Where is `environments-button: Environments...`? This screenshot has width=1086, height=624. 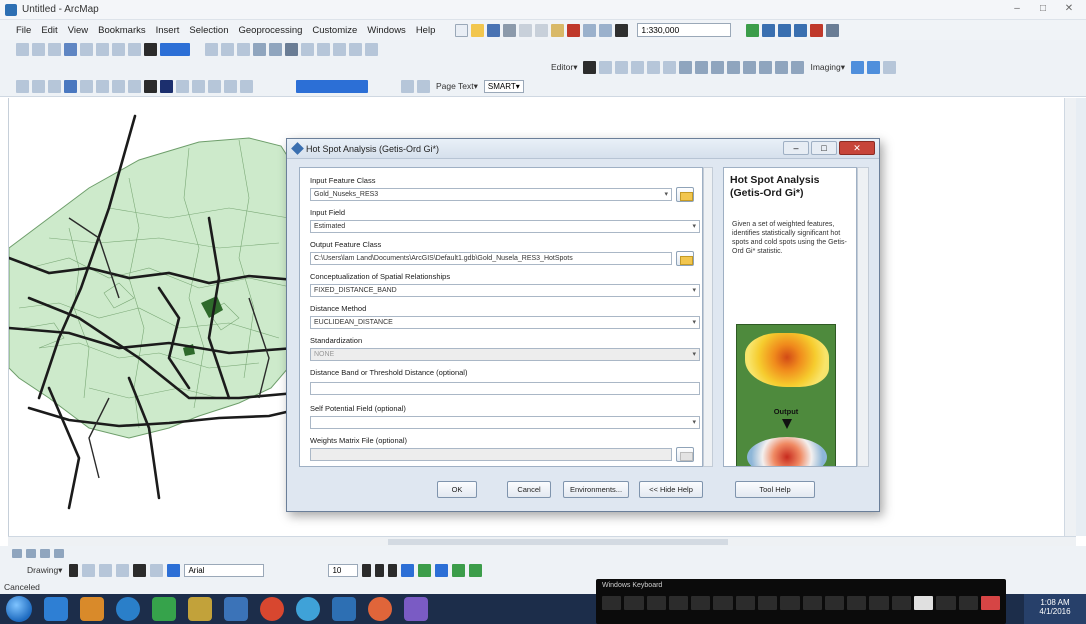 environments-button: Environments... is located at coordinates (596, 489).